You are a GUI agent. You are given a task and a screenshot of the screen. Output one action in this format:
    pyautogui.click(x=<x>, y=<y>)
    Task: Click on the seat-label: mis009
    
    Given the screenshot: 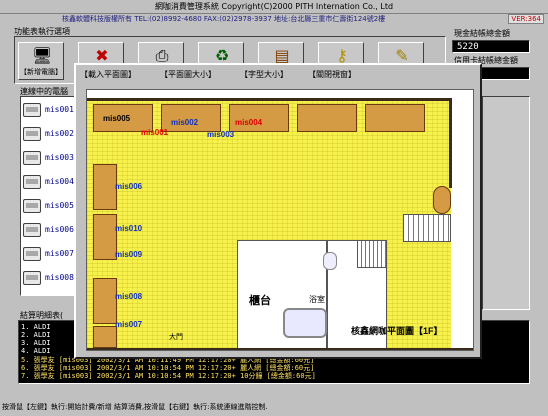 What is the action you would take?
    pyautogui.click(x=128, y=254)
    